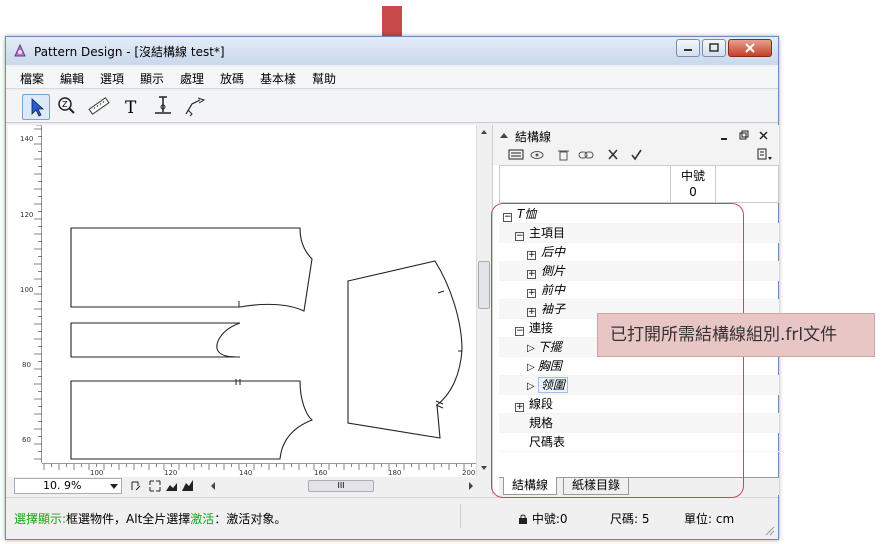  Describe the element at coordinates (750, 48) in the screenshot. I see `close-button` at that location.